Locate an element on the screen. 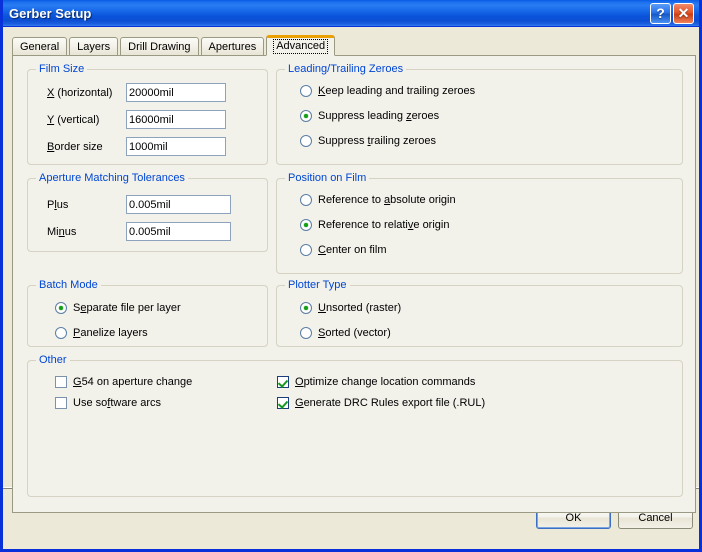 The height and width of the screenshot is (552, 702). checkbox-generate-drc-label: Generate DRC Rules export file (.RUL) is located at coordinates (390, 403).